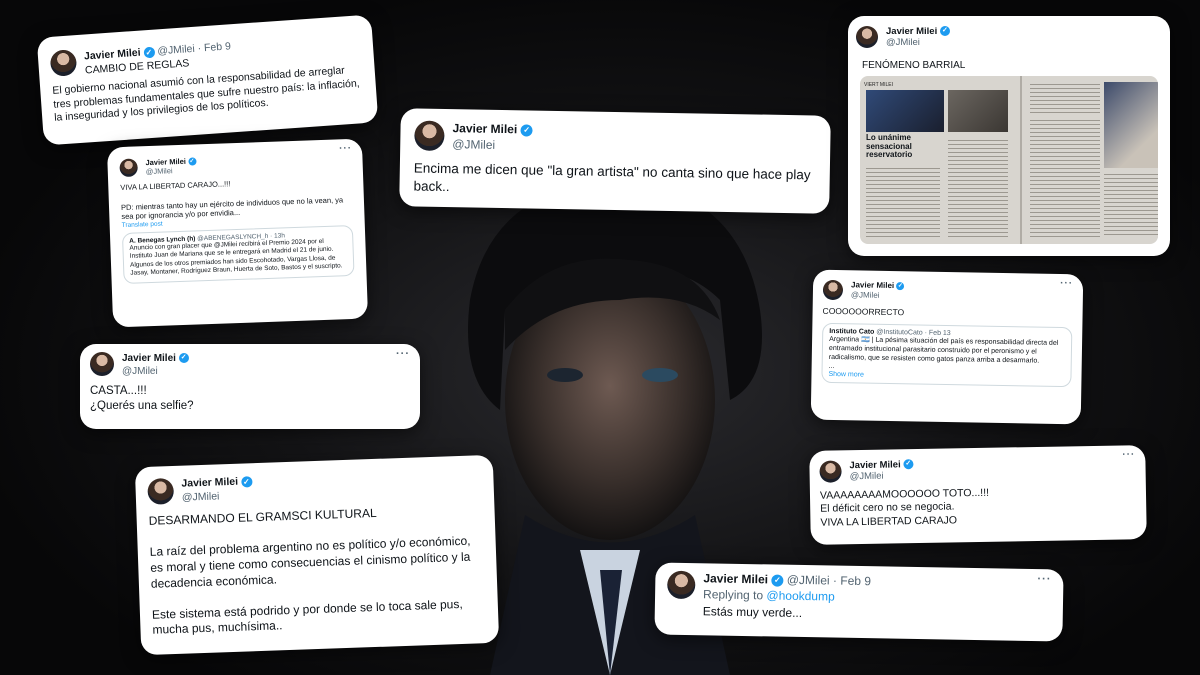 Image resolution: width=1200 pixels, height=675 pixels. What do you see at coordinates (914, 65) in the screenshot?
I see `tweet-text: FENÓMENO BARRIAL` at bounding box center [914, 65].